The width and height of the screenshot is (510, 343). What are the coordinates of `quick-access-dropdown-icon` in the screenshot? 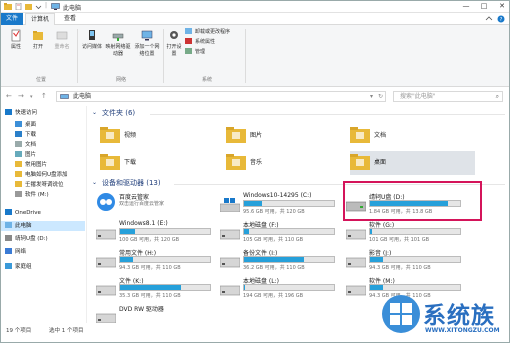 It's located at (38, 6).